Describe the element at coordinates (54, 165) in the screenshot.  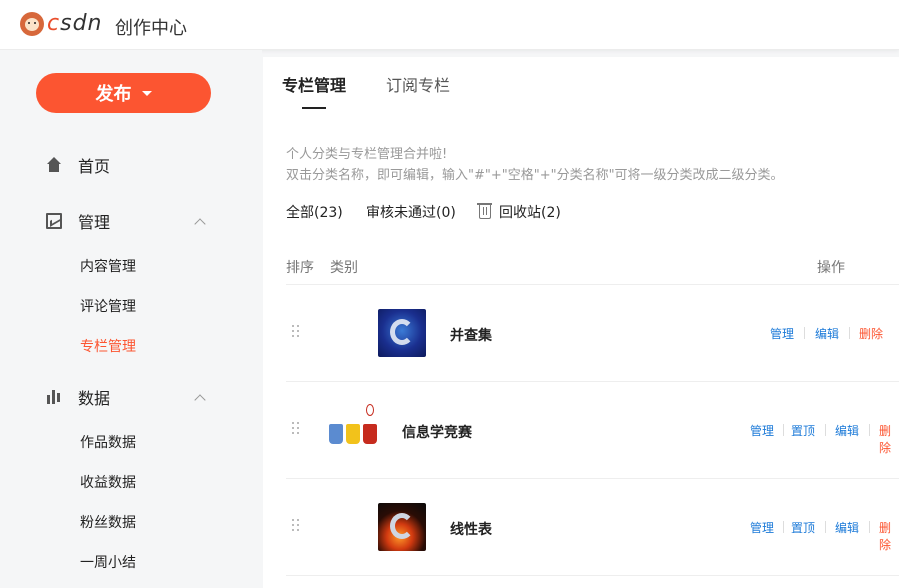
I see `home-icon` at that location.